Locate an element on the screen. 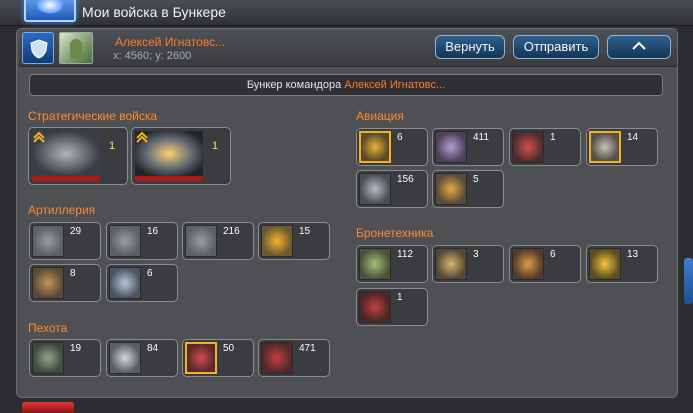  unit-count: 16 is located at coordinates (153, 231).